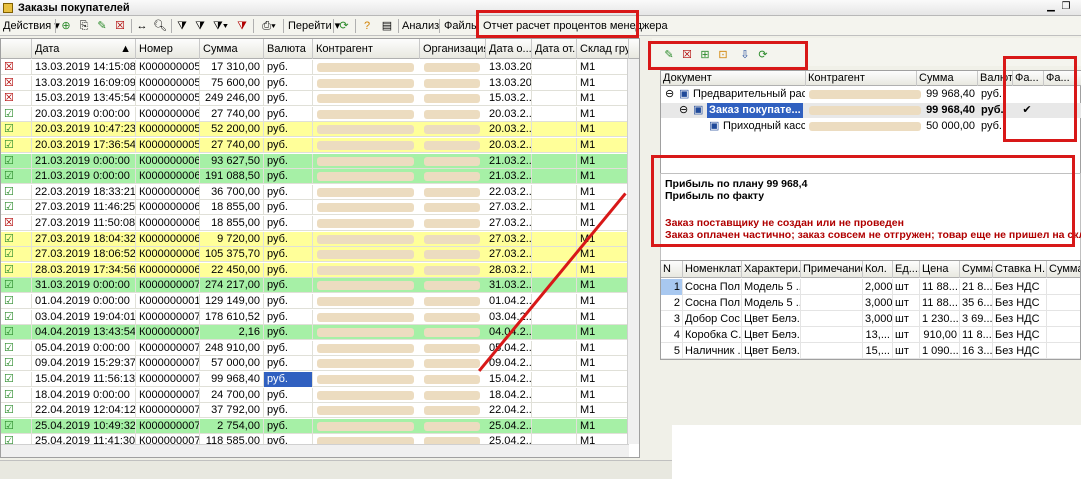 This screenshot has height=479, width=1081. What do you see at coordinates (168, 177) in the screenshot?
I see `cell-num: К0000000062` at bounding box center [168, 177].